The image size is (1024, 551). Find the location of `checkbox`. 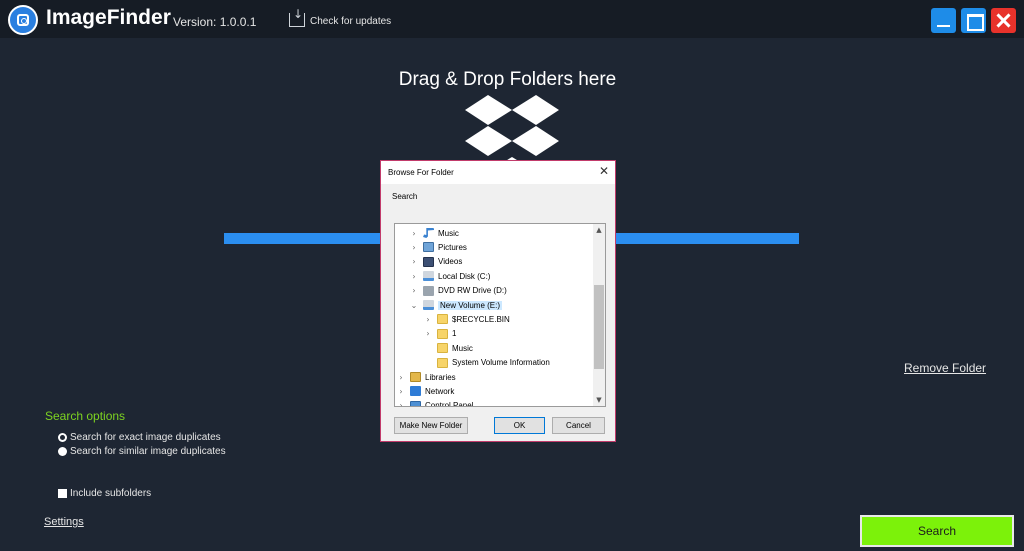

checkbox is located at coordinates (62, 493).